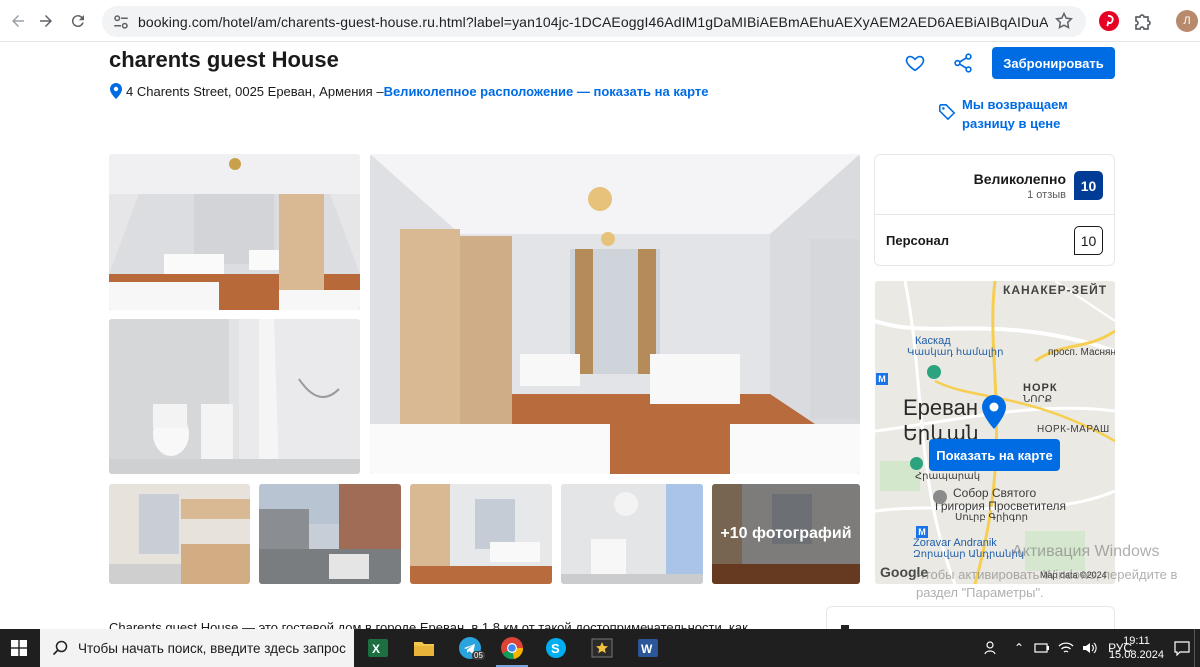 This screenshot has width=1200, height=667. Describe the element at coordinates (46, 21) in the screenshot. I see `forward-icon` at that location.